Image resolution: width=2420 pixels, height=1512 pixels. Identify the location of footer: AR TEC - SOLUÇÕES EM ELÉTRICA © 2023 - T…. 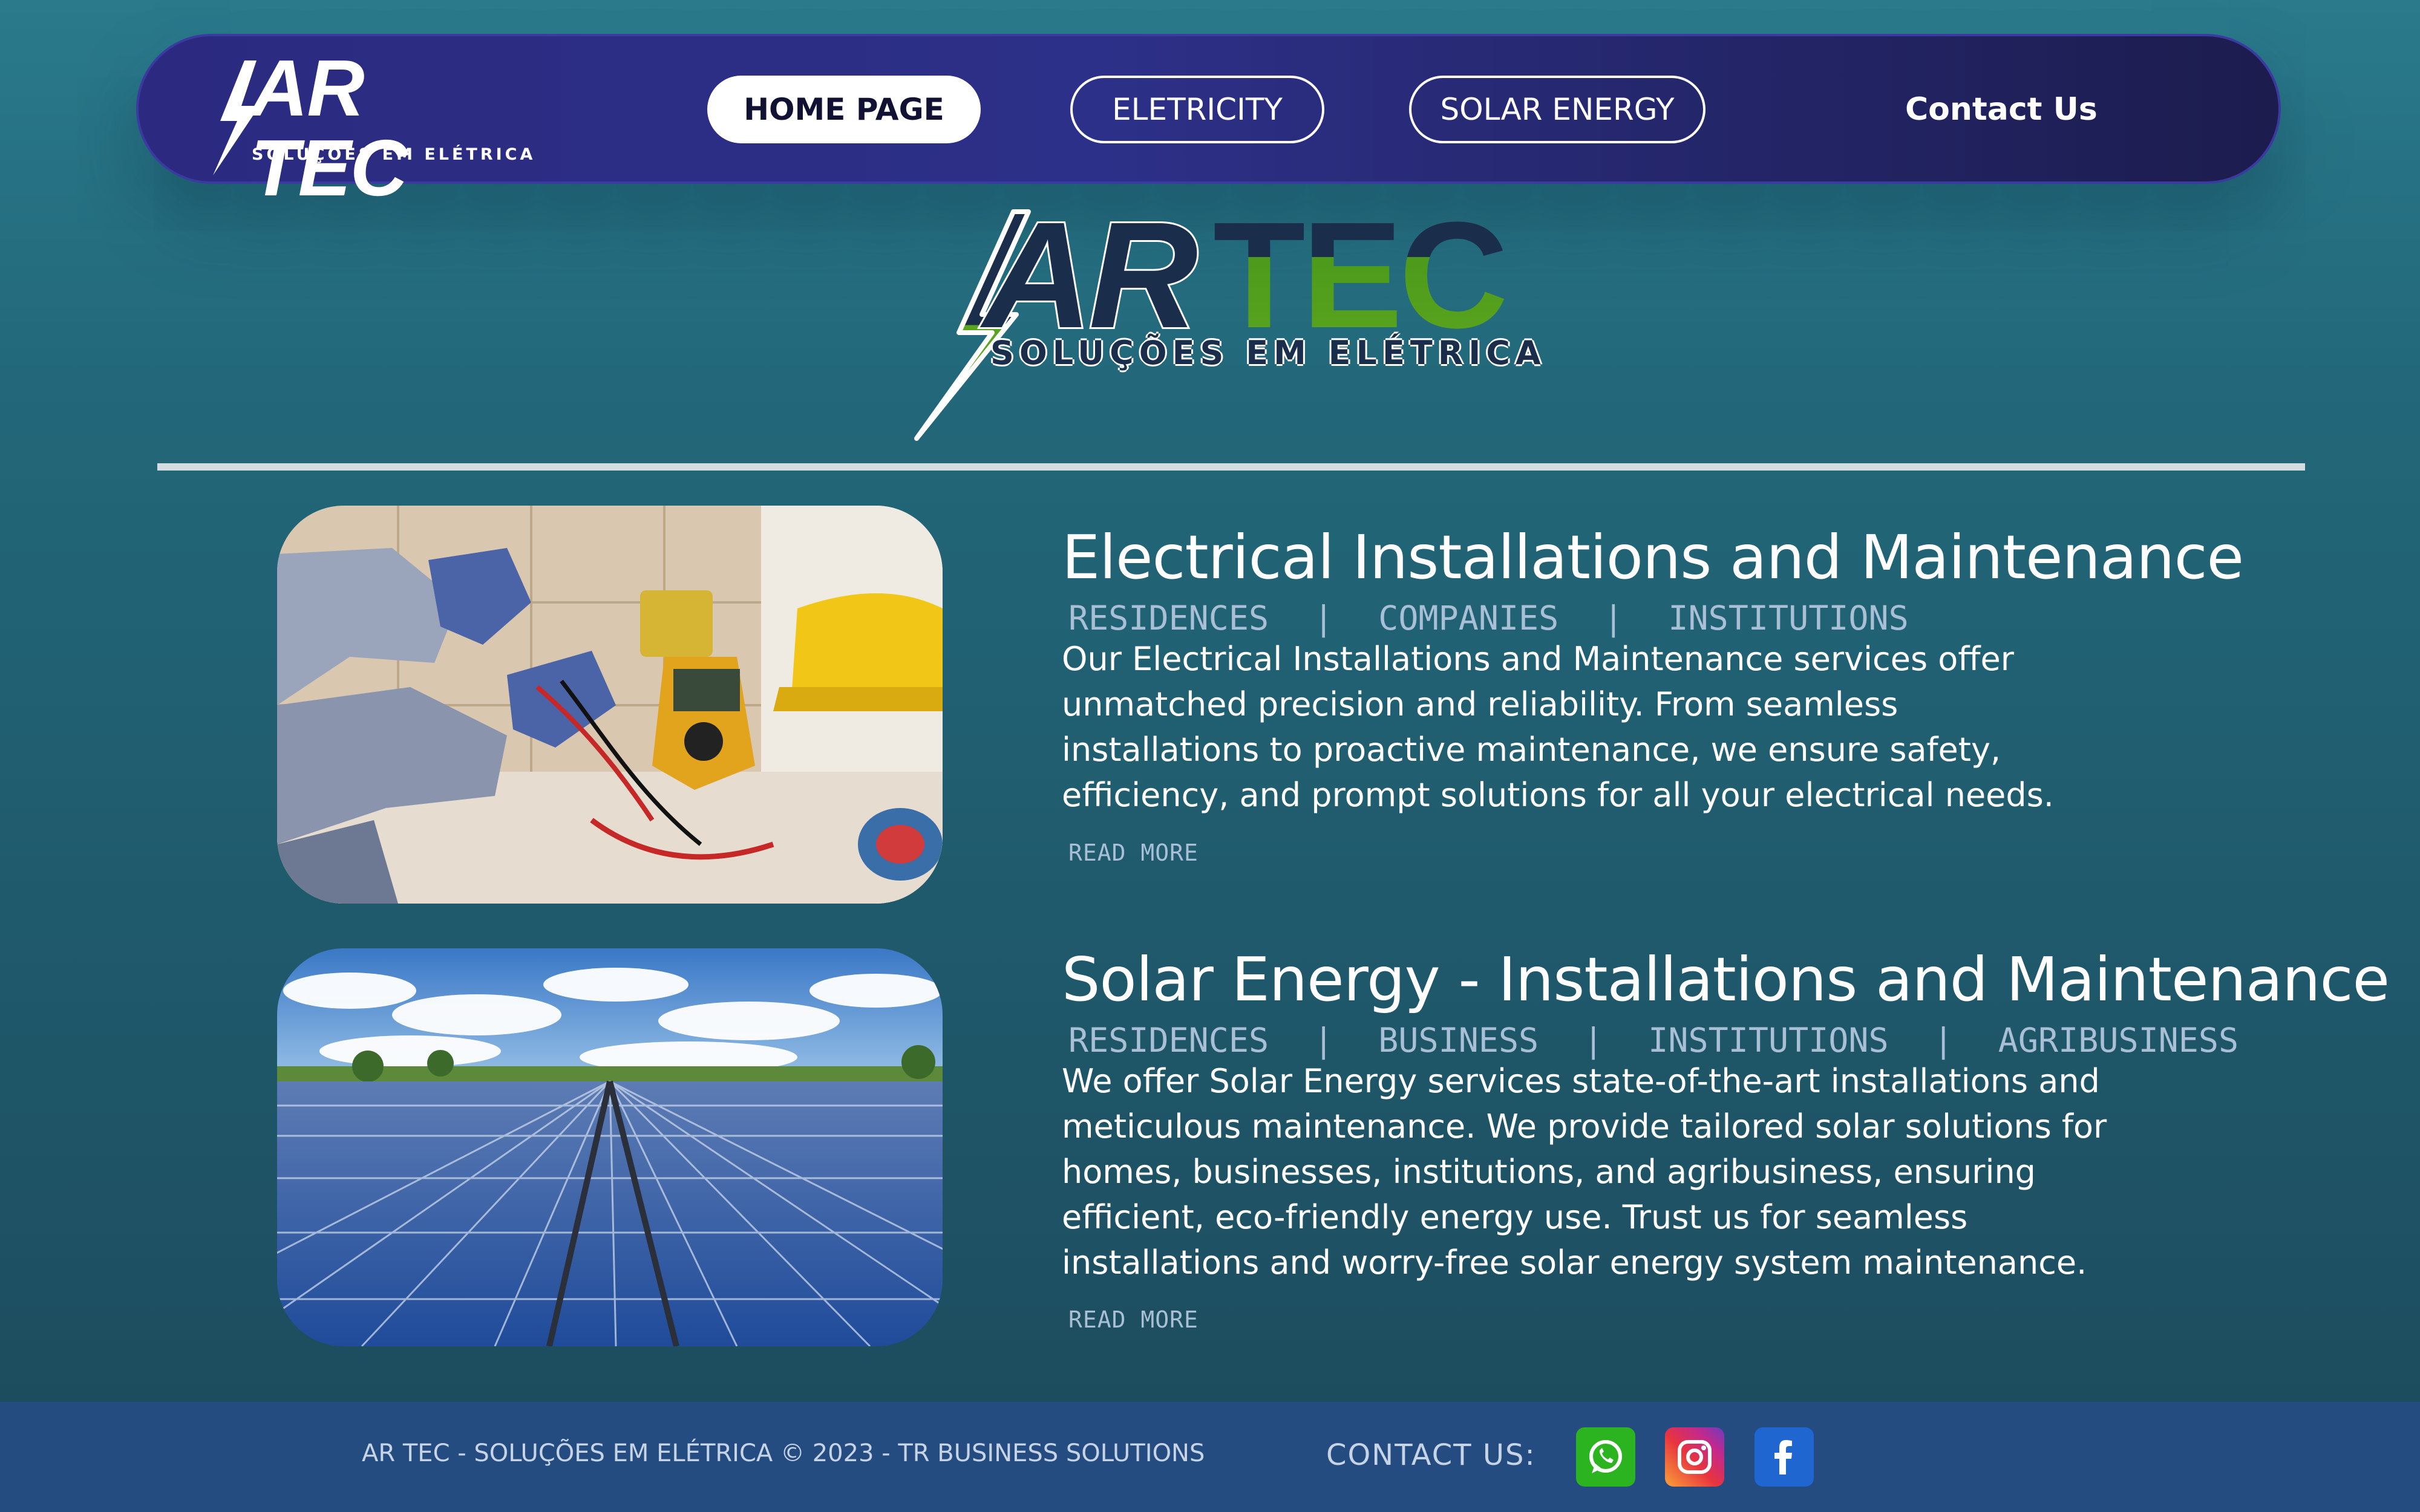
(1210, 1457).